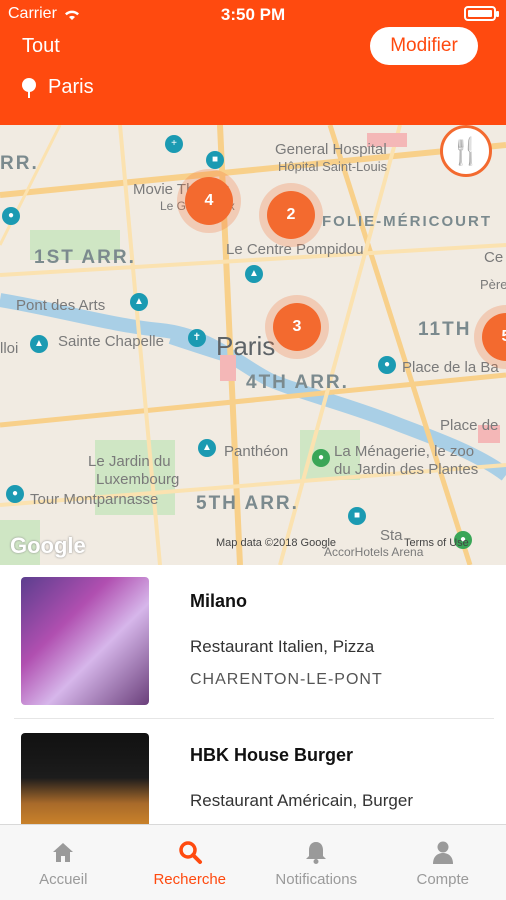 This screenshot has width=506, height=900. What do you see at coordinates (466, 151) in the screenshot?
I see `restaurant-marker-icon: 🍴` at bounding box center [466, 151].